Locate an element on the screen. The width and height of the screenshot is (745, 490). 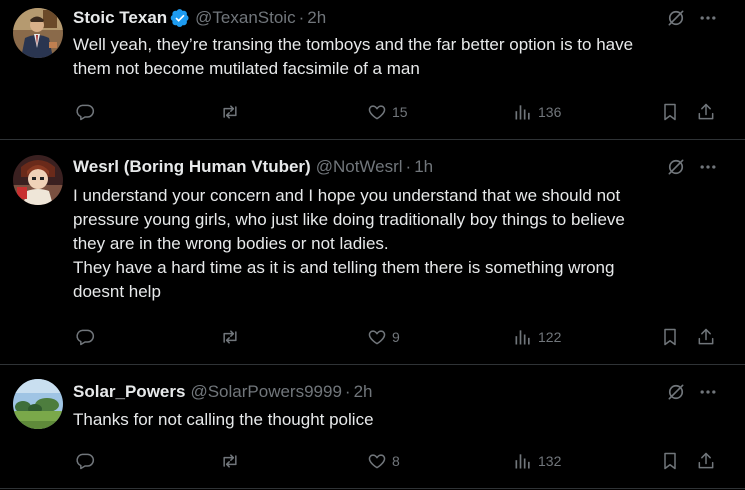
like-count: 8 is located at coordinates (396, 461).